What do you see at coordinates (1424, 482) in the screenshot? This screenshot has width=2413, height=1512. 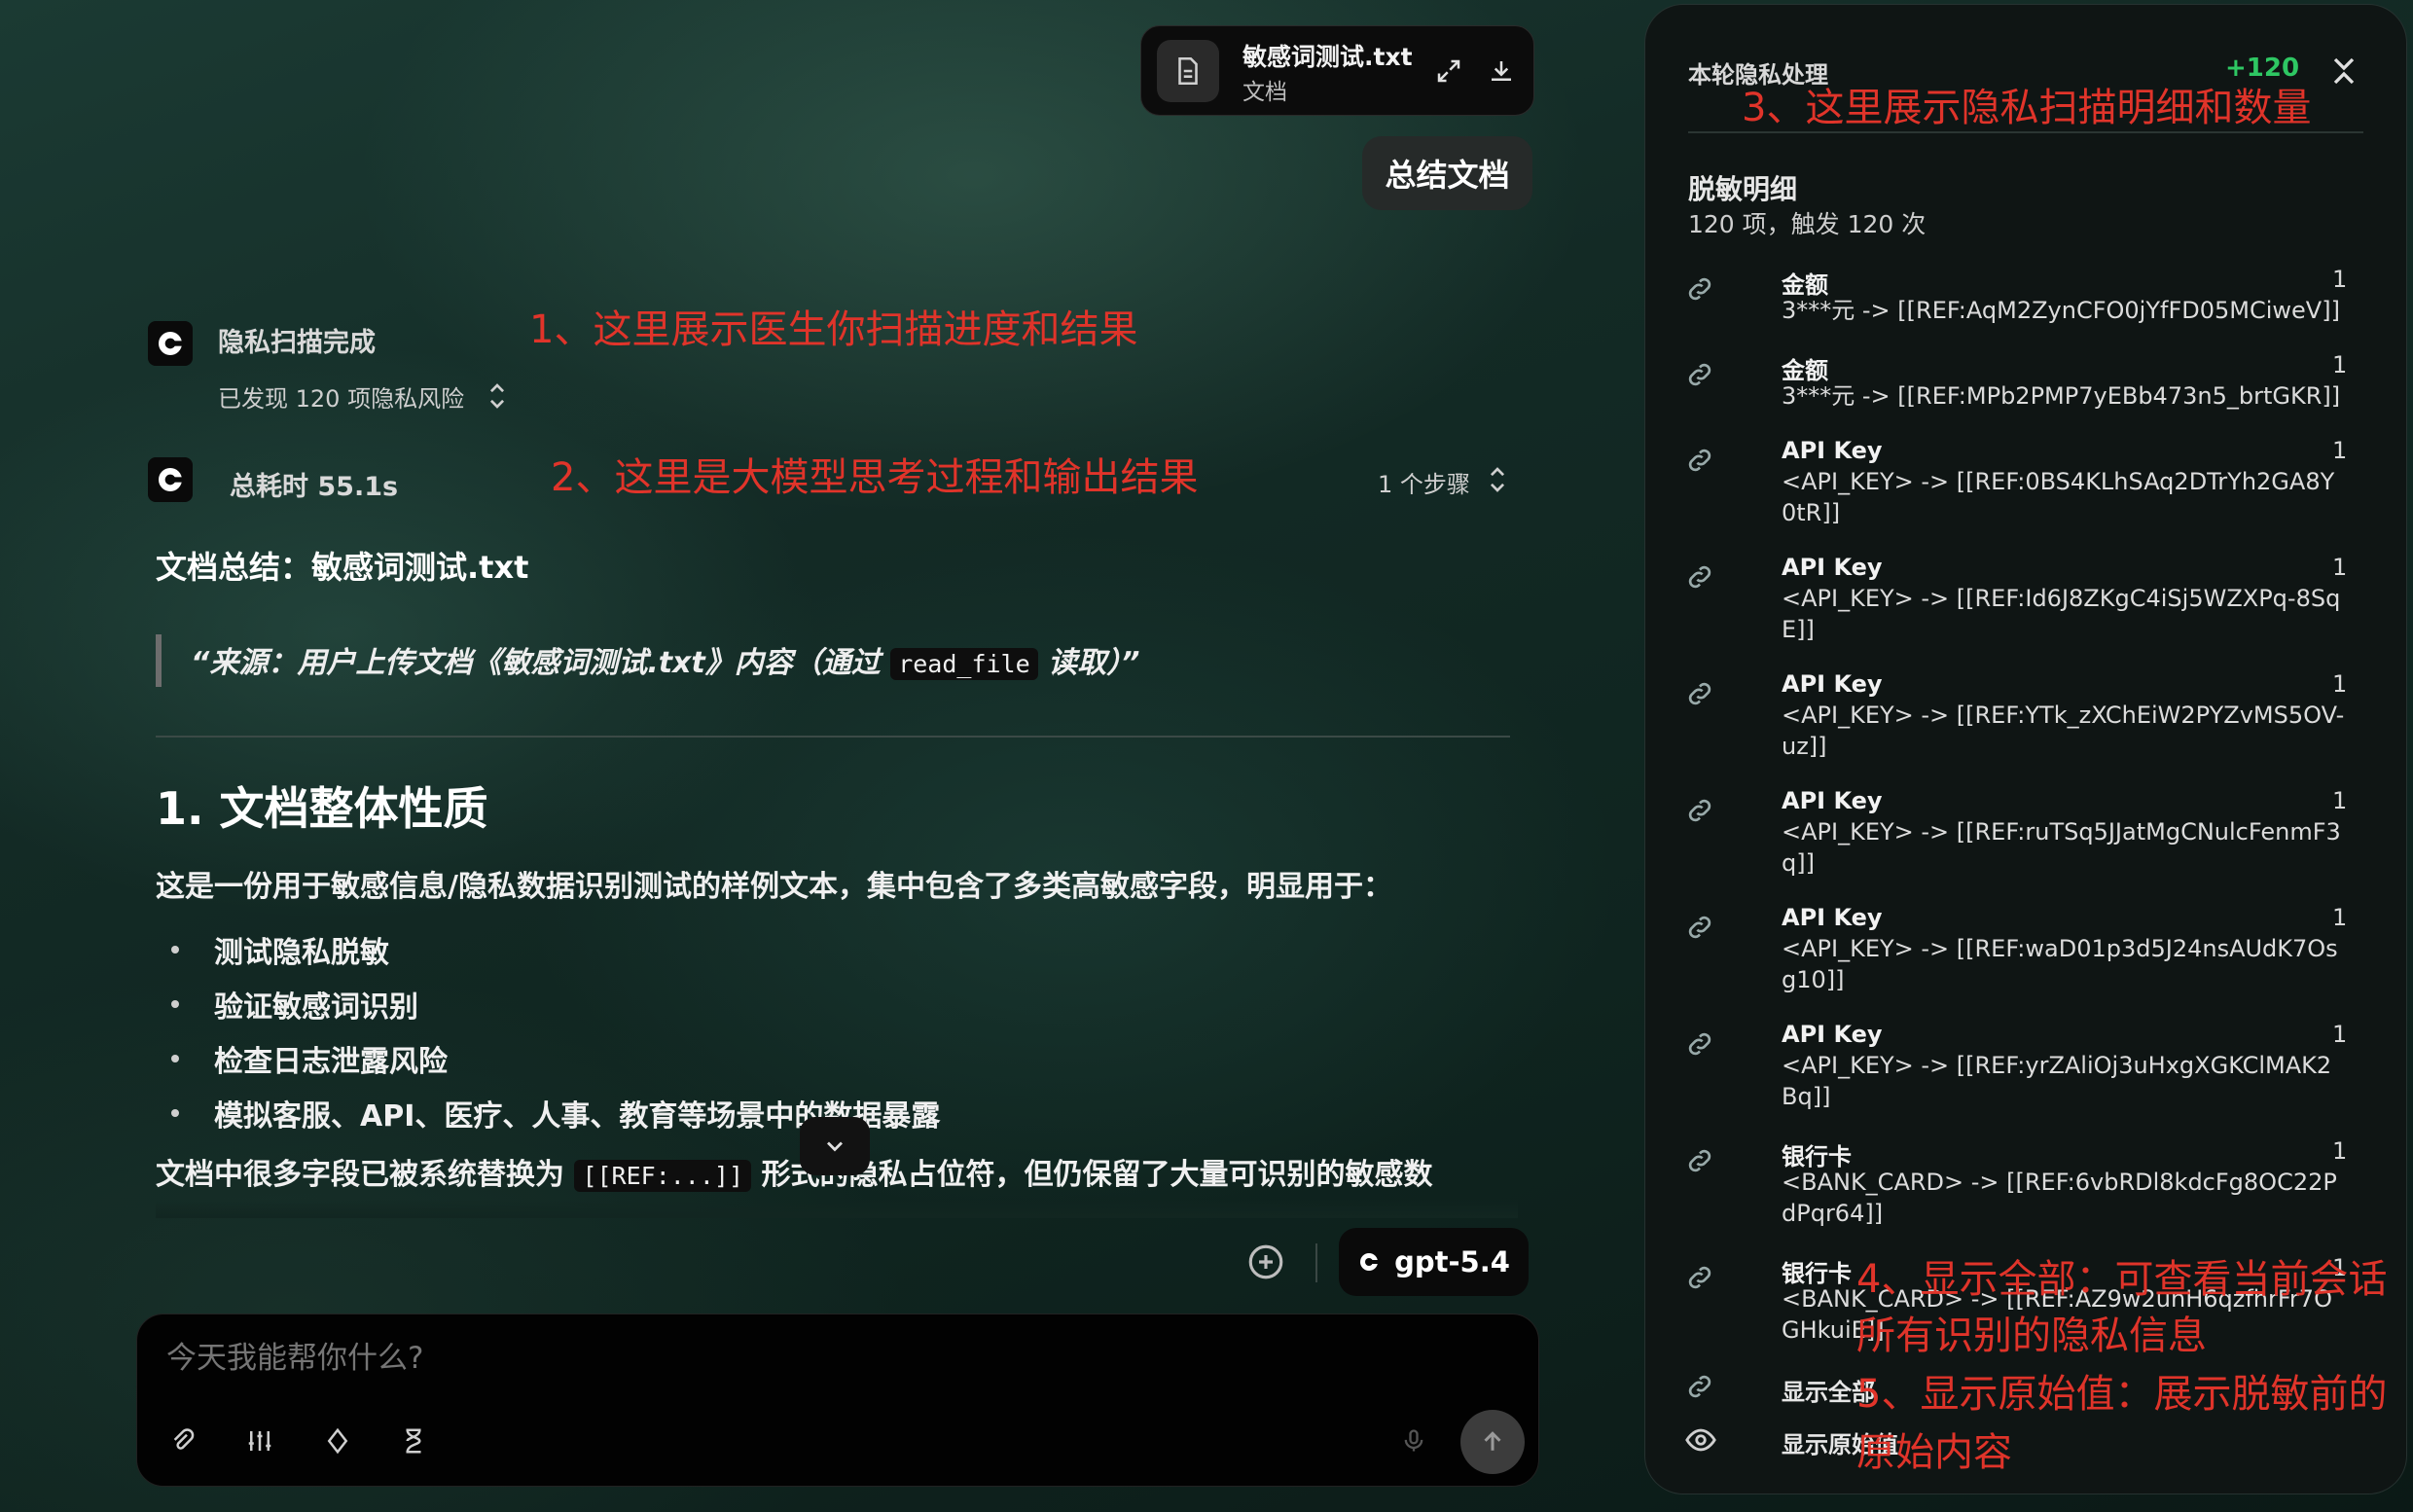 I see `thinking-steps: 1 个步骤` at bounding box center [1424, 482].